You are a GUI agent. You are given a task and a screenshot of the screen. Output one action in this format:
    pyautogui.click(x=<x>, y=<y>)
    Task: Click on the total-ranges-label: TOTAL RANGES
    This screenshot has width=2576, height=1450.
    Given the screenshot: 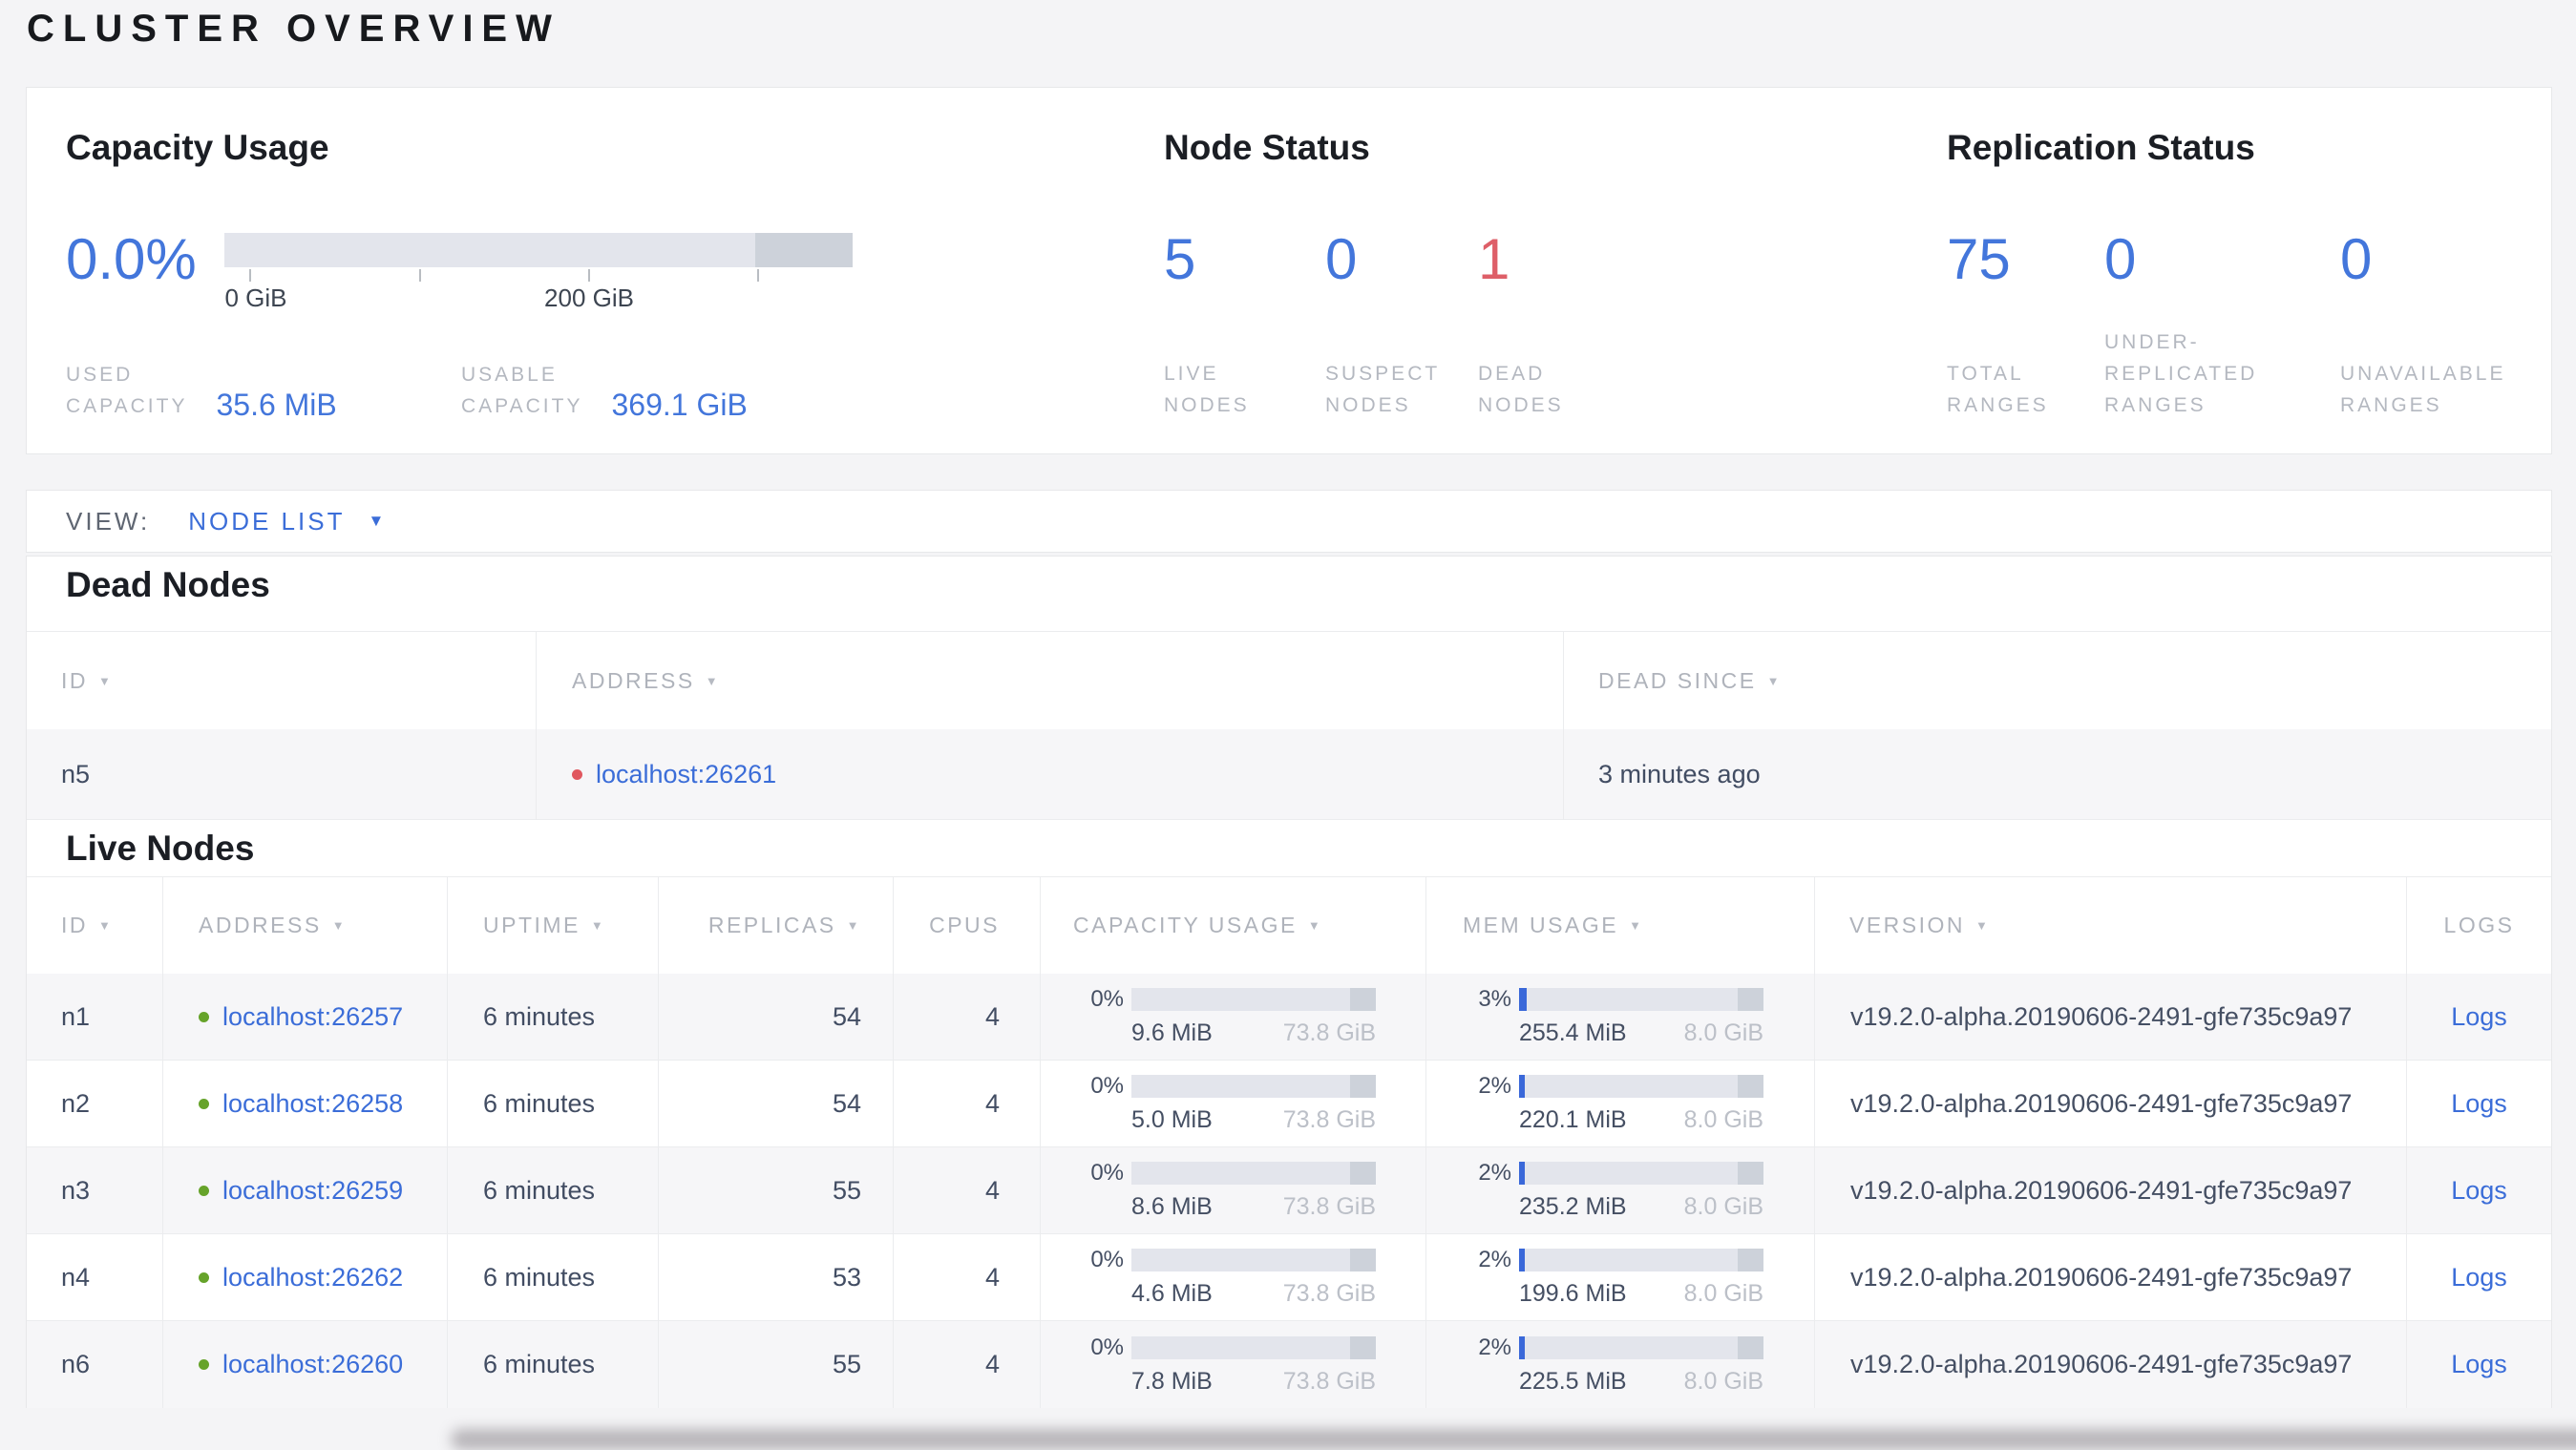 What is the action you would take?
    pyautogui.click(x=1998, y=389)
    